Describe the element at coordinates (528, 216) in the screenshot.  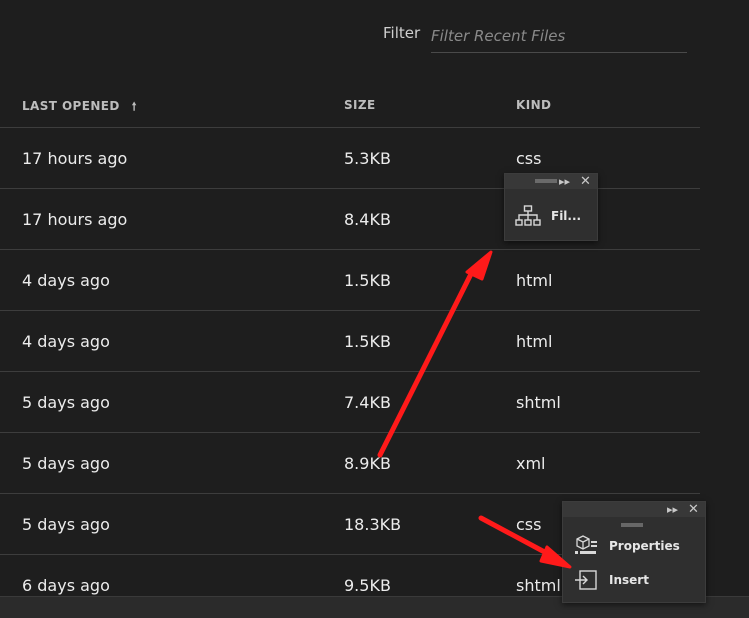
I see `sitemap-icon` at that location.